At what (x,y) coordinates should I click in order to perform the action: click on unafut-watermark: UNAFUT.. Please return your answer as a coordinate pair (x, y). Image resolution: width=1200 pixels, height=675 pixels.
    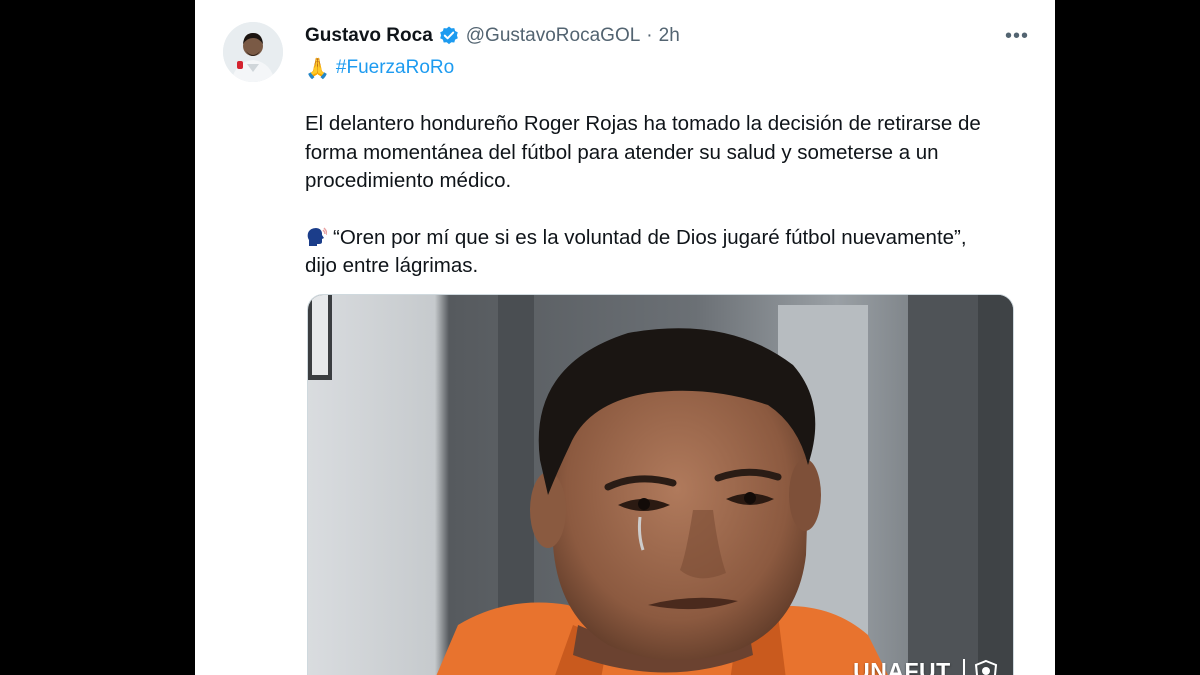
    Looking at the image, I should click on (926, 666).